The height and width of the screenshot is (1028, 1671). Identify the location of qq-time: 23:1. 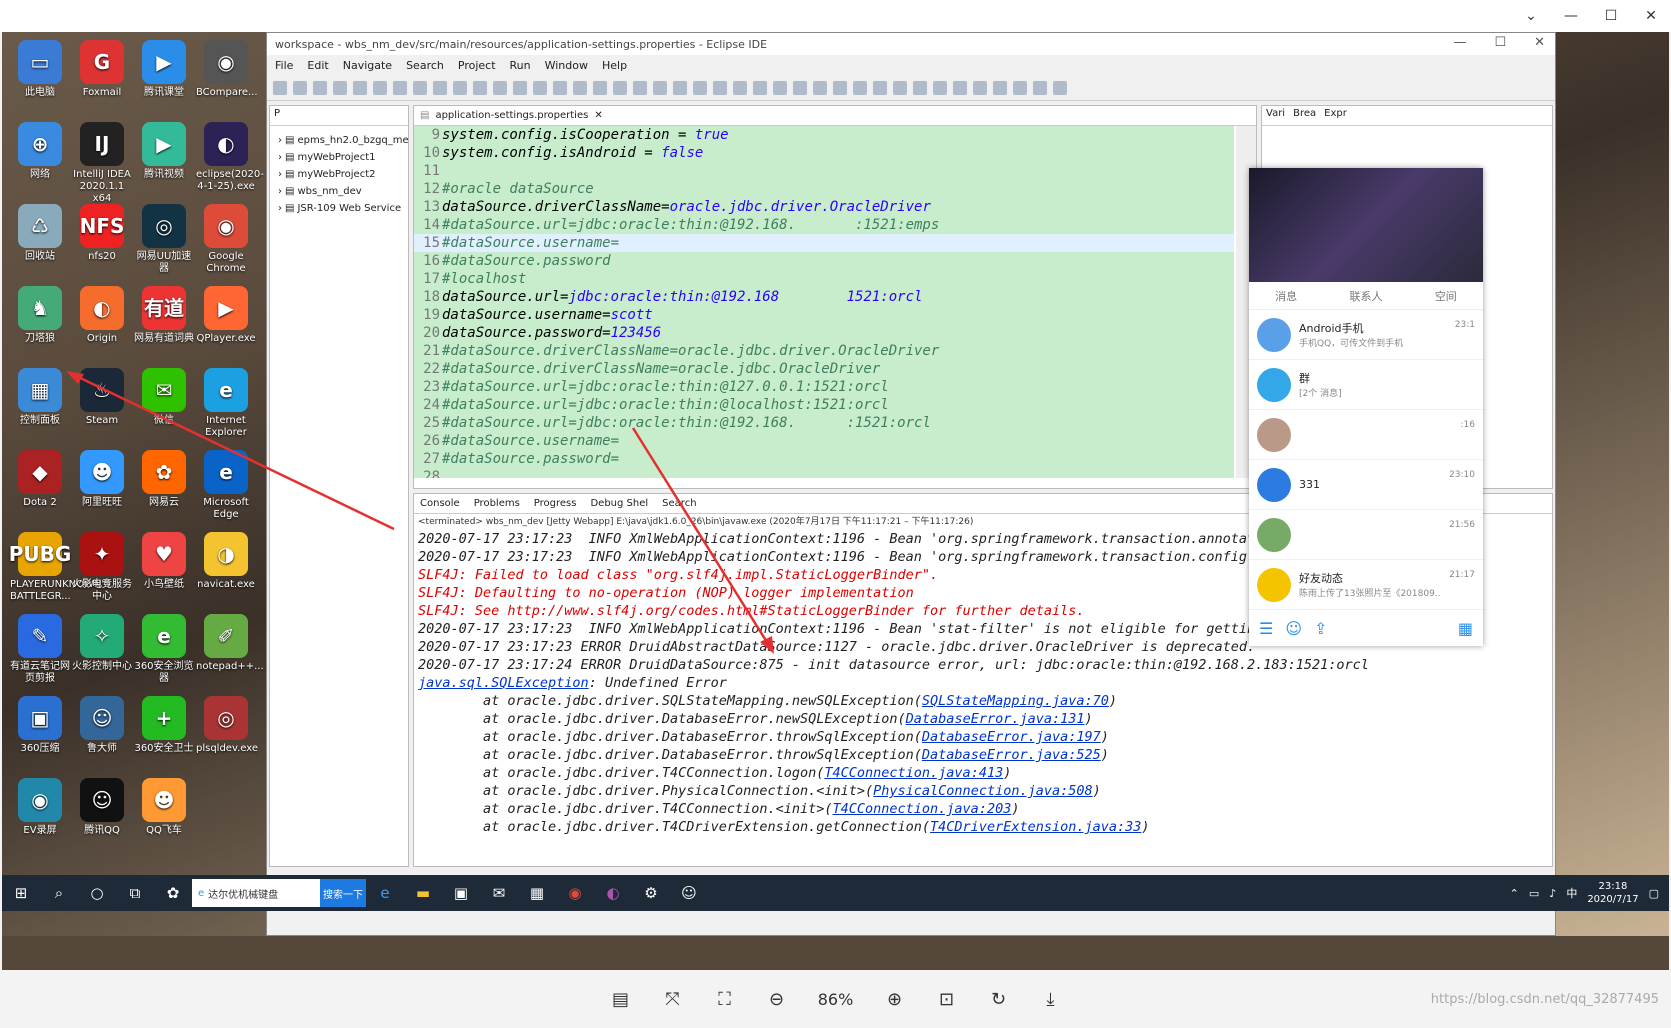
(1464, 325).